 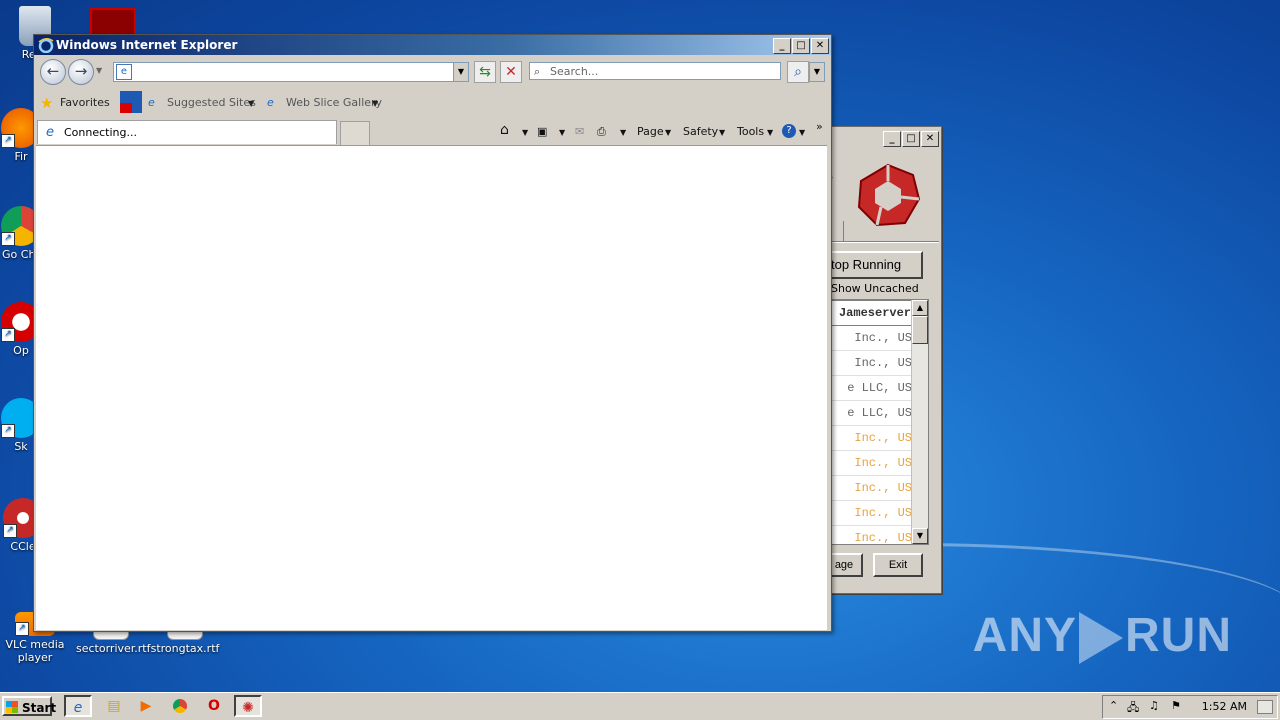 What do you see at coordinates (601, 132) in the screenshot?
I see `print-icon: ⎙` at bounding box center [601, 132].